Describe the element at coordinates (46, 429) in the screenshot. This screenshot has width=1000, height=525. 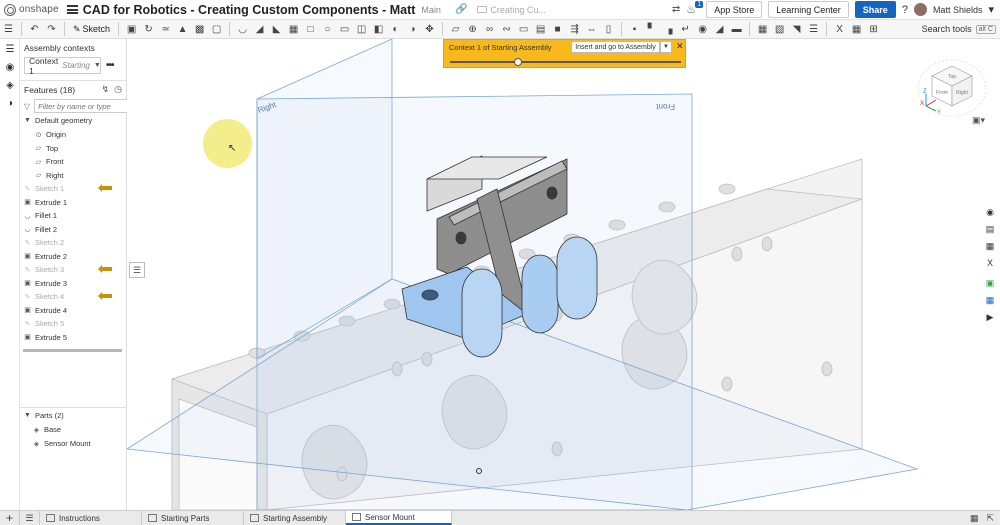
I see `part-item: ◈ Base` at that location.